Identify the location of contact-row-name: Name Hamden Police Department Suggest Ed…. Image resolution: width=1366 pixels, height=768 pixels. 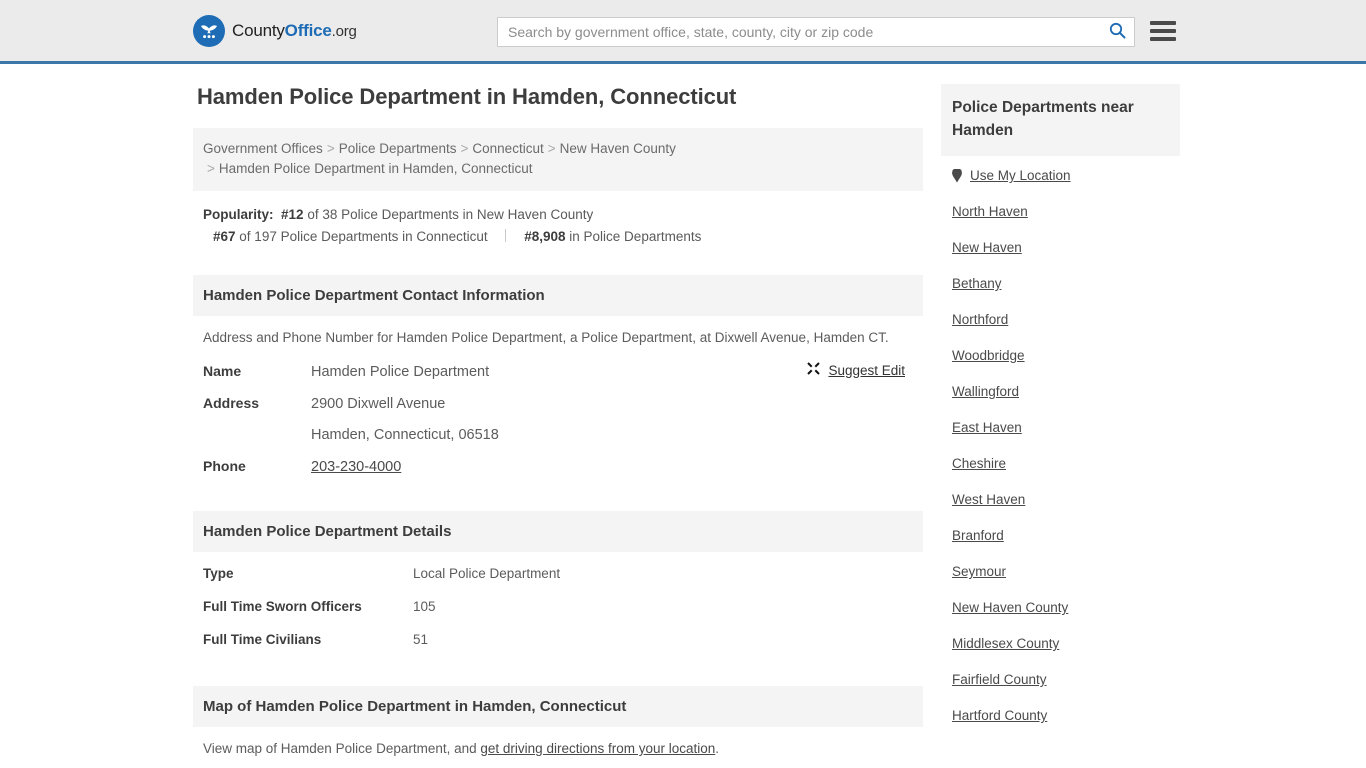
(558, 370).